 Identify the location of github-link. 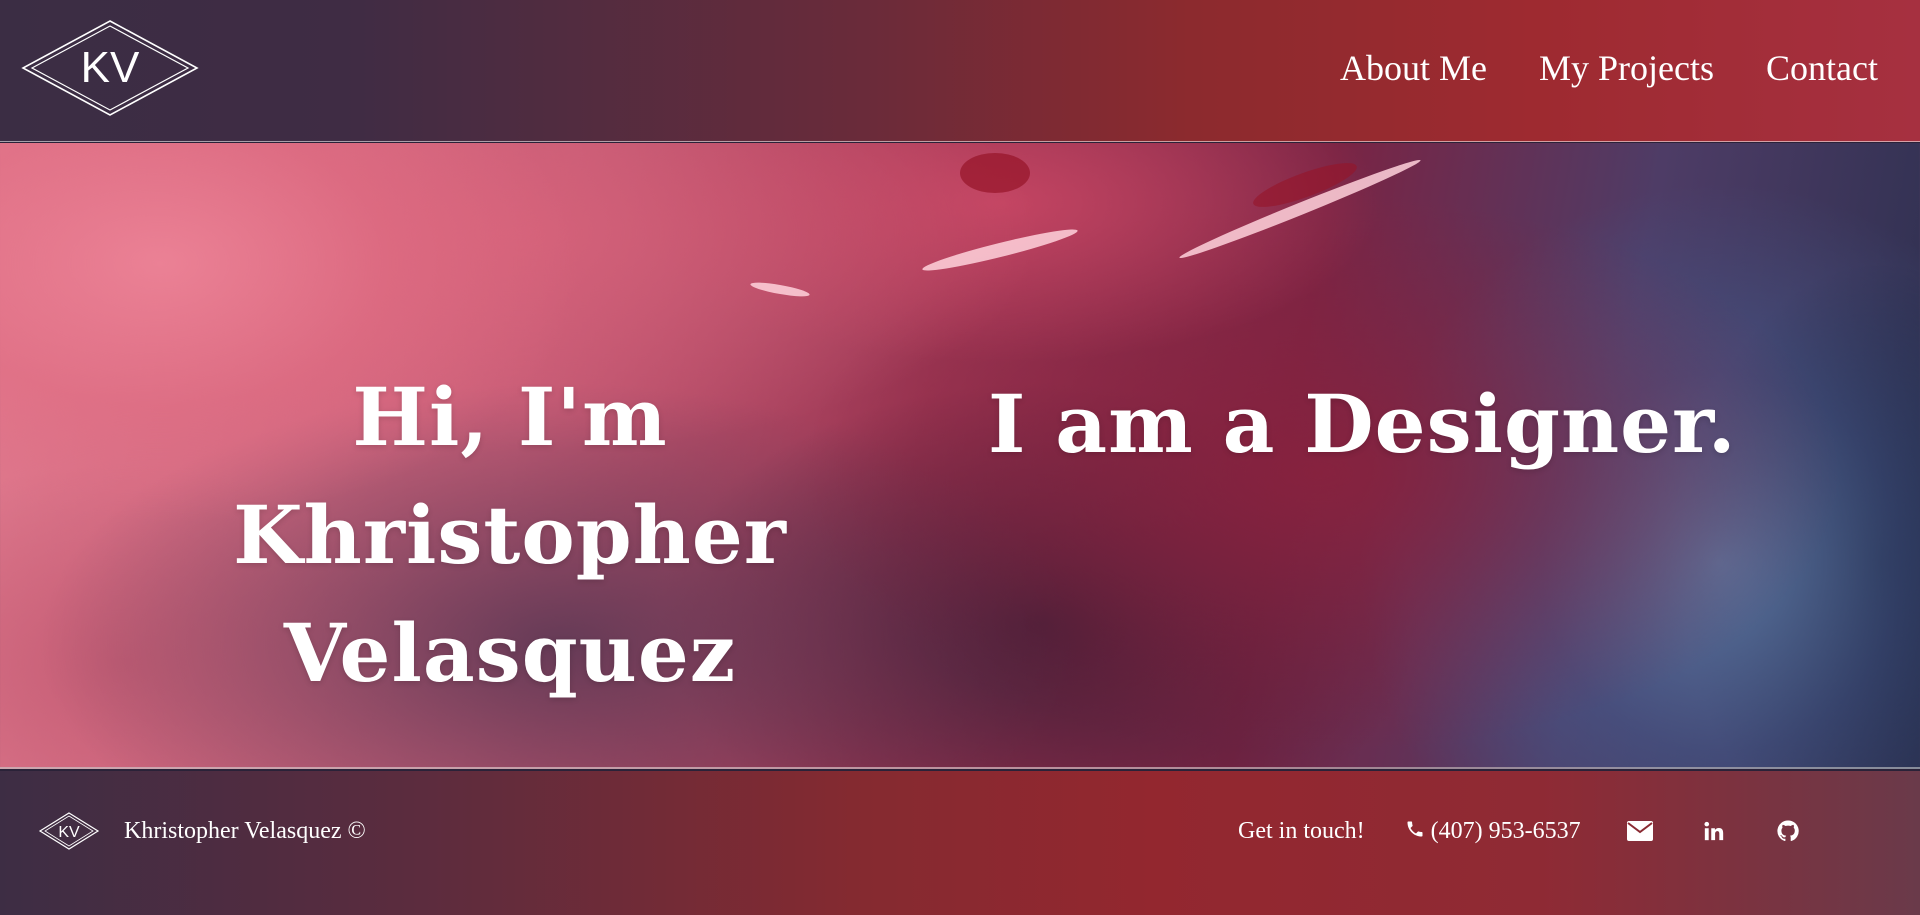
(1788, 831).